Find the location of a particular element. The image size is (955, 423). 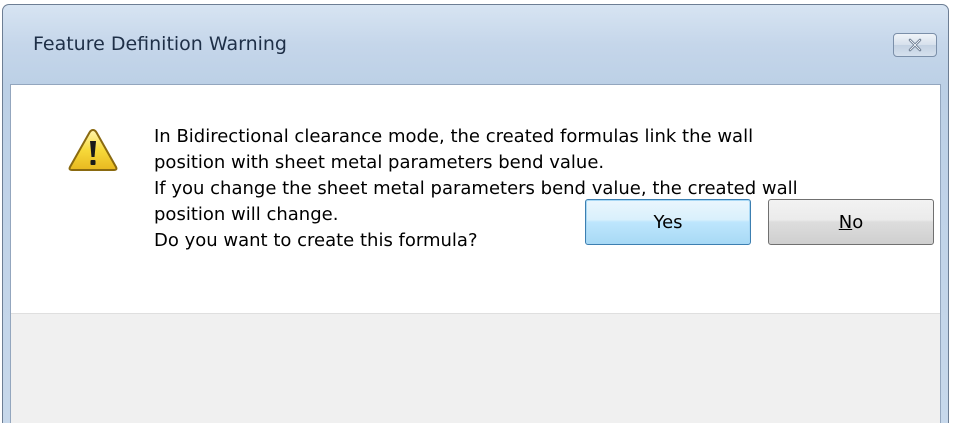

no-button-label-rest: o is located at coordinates (858, 222).